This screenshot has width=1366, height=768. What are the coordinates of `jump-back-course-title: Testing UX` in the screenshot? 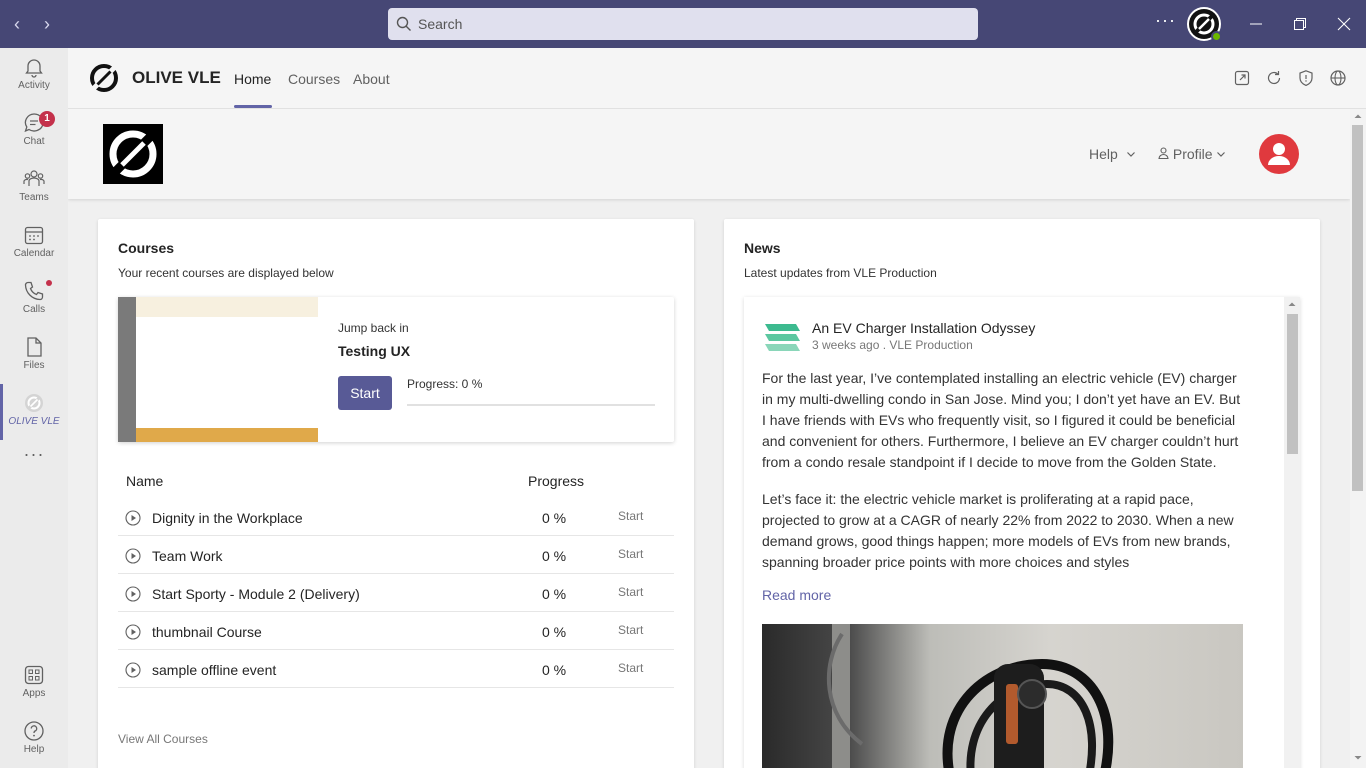 It's located at (374, 351).